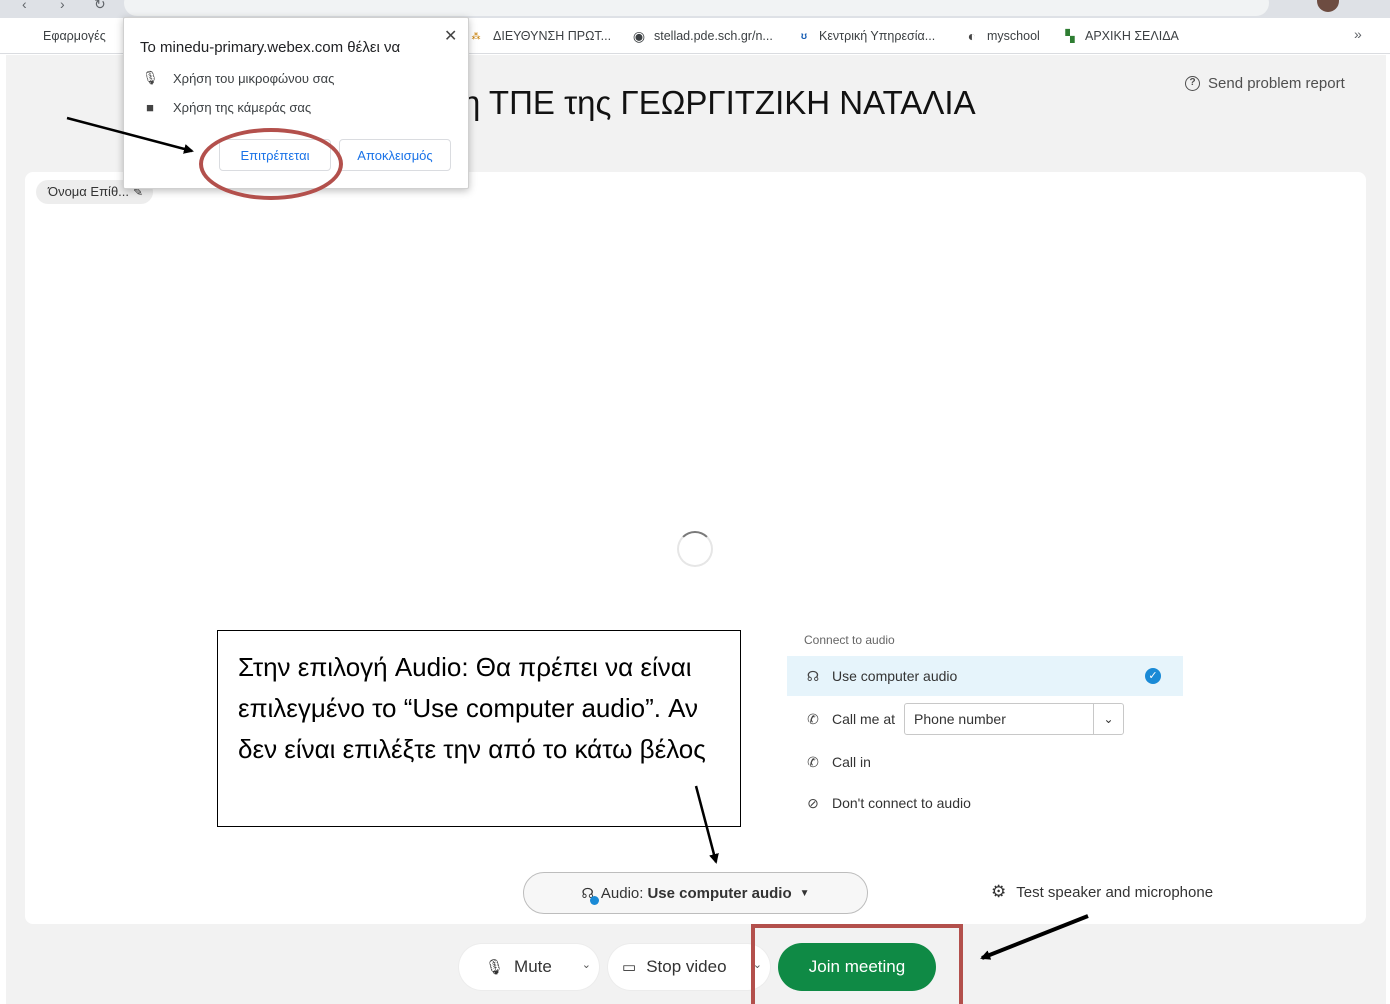  What do you see at coordinates (629, 967) in the screenshot?
I see `video-camera-icon: ▭` at bounding box center [629, 967].